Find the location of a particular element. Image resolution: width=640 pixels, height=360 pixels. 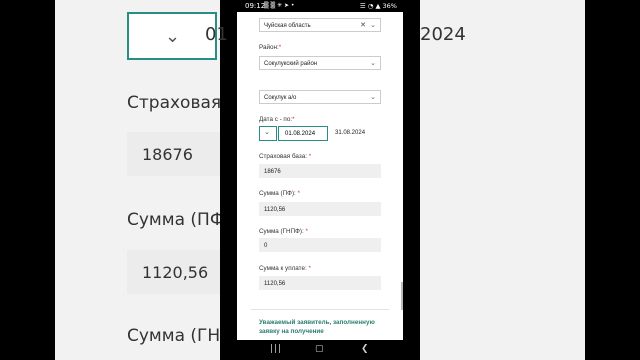

bg-date-mode-box: ⌄ is located at coordinates (172, 36).